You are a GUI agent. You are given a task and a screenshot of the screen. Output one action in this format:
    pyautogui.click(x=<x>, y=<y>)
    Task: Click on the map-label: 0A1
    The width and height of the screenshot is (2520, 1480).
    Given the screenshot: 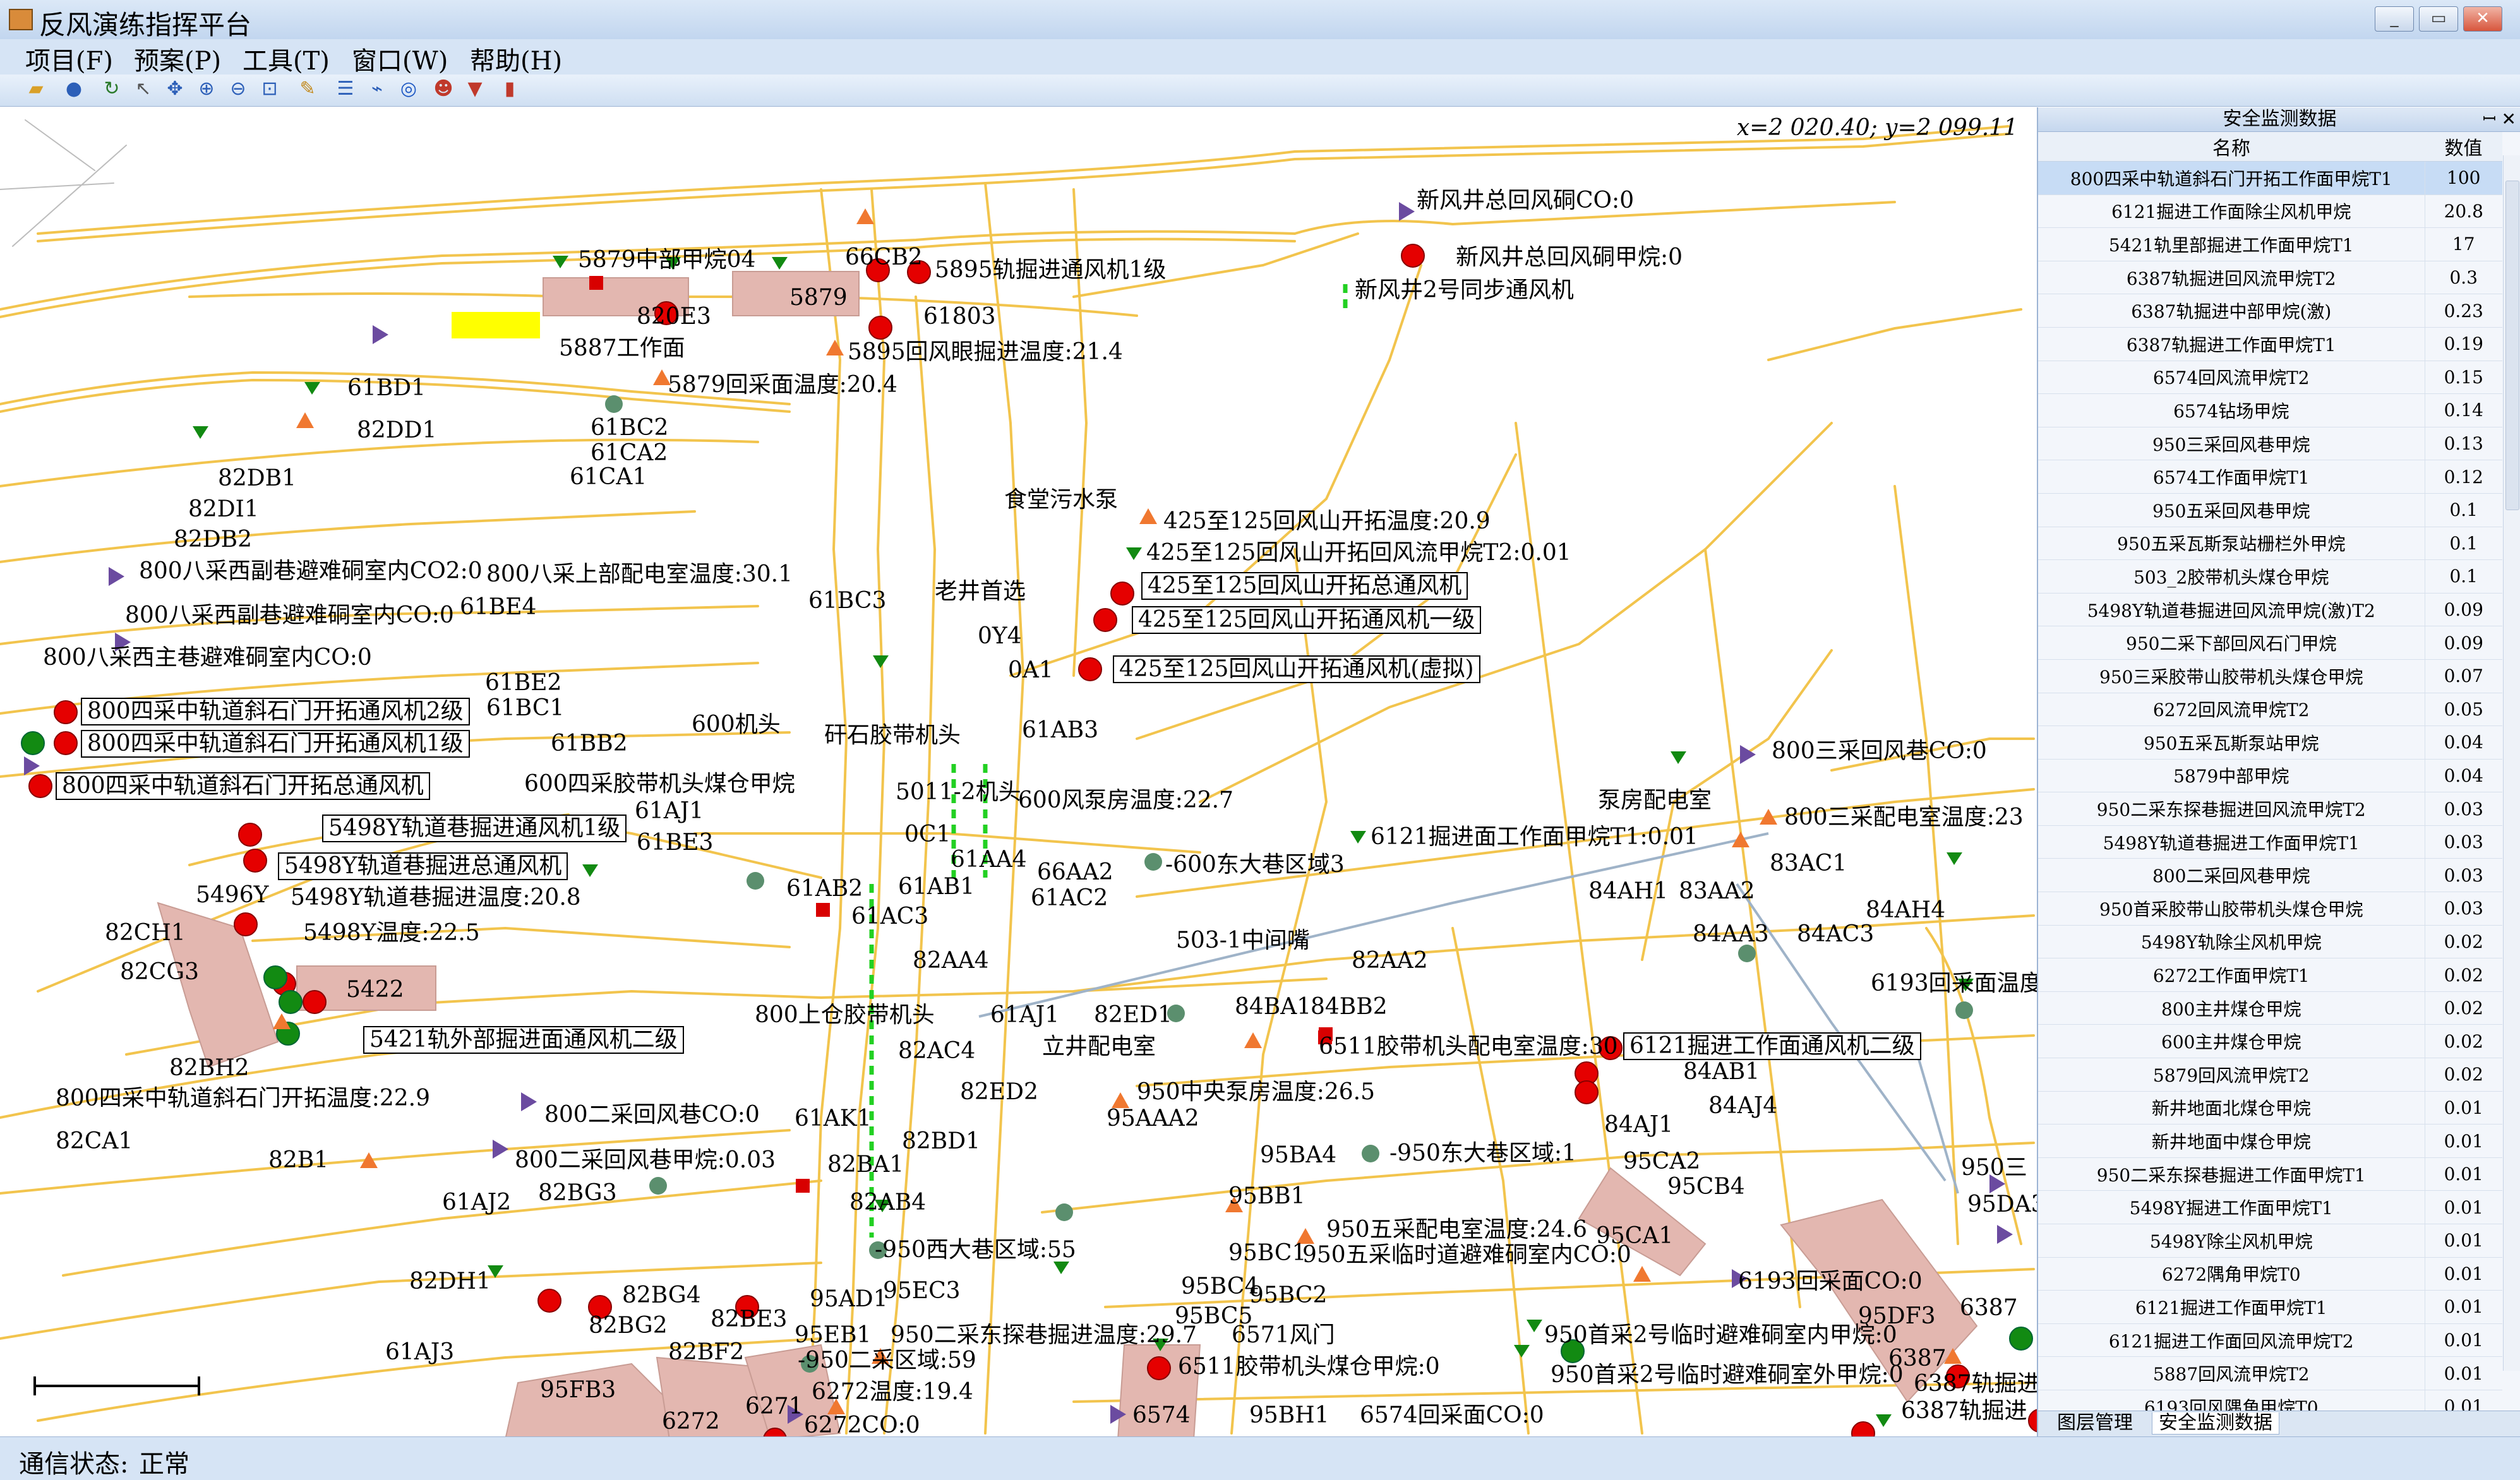 What is the action you would take?
    pyautogui.click(x=1030, y=670)
    